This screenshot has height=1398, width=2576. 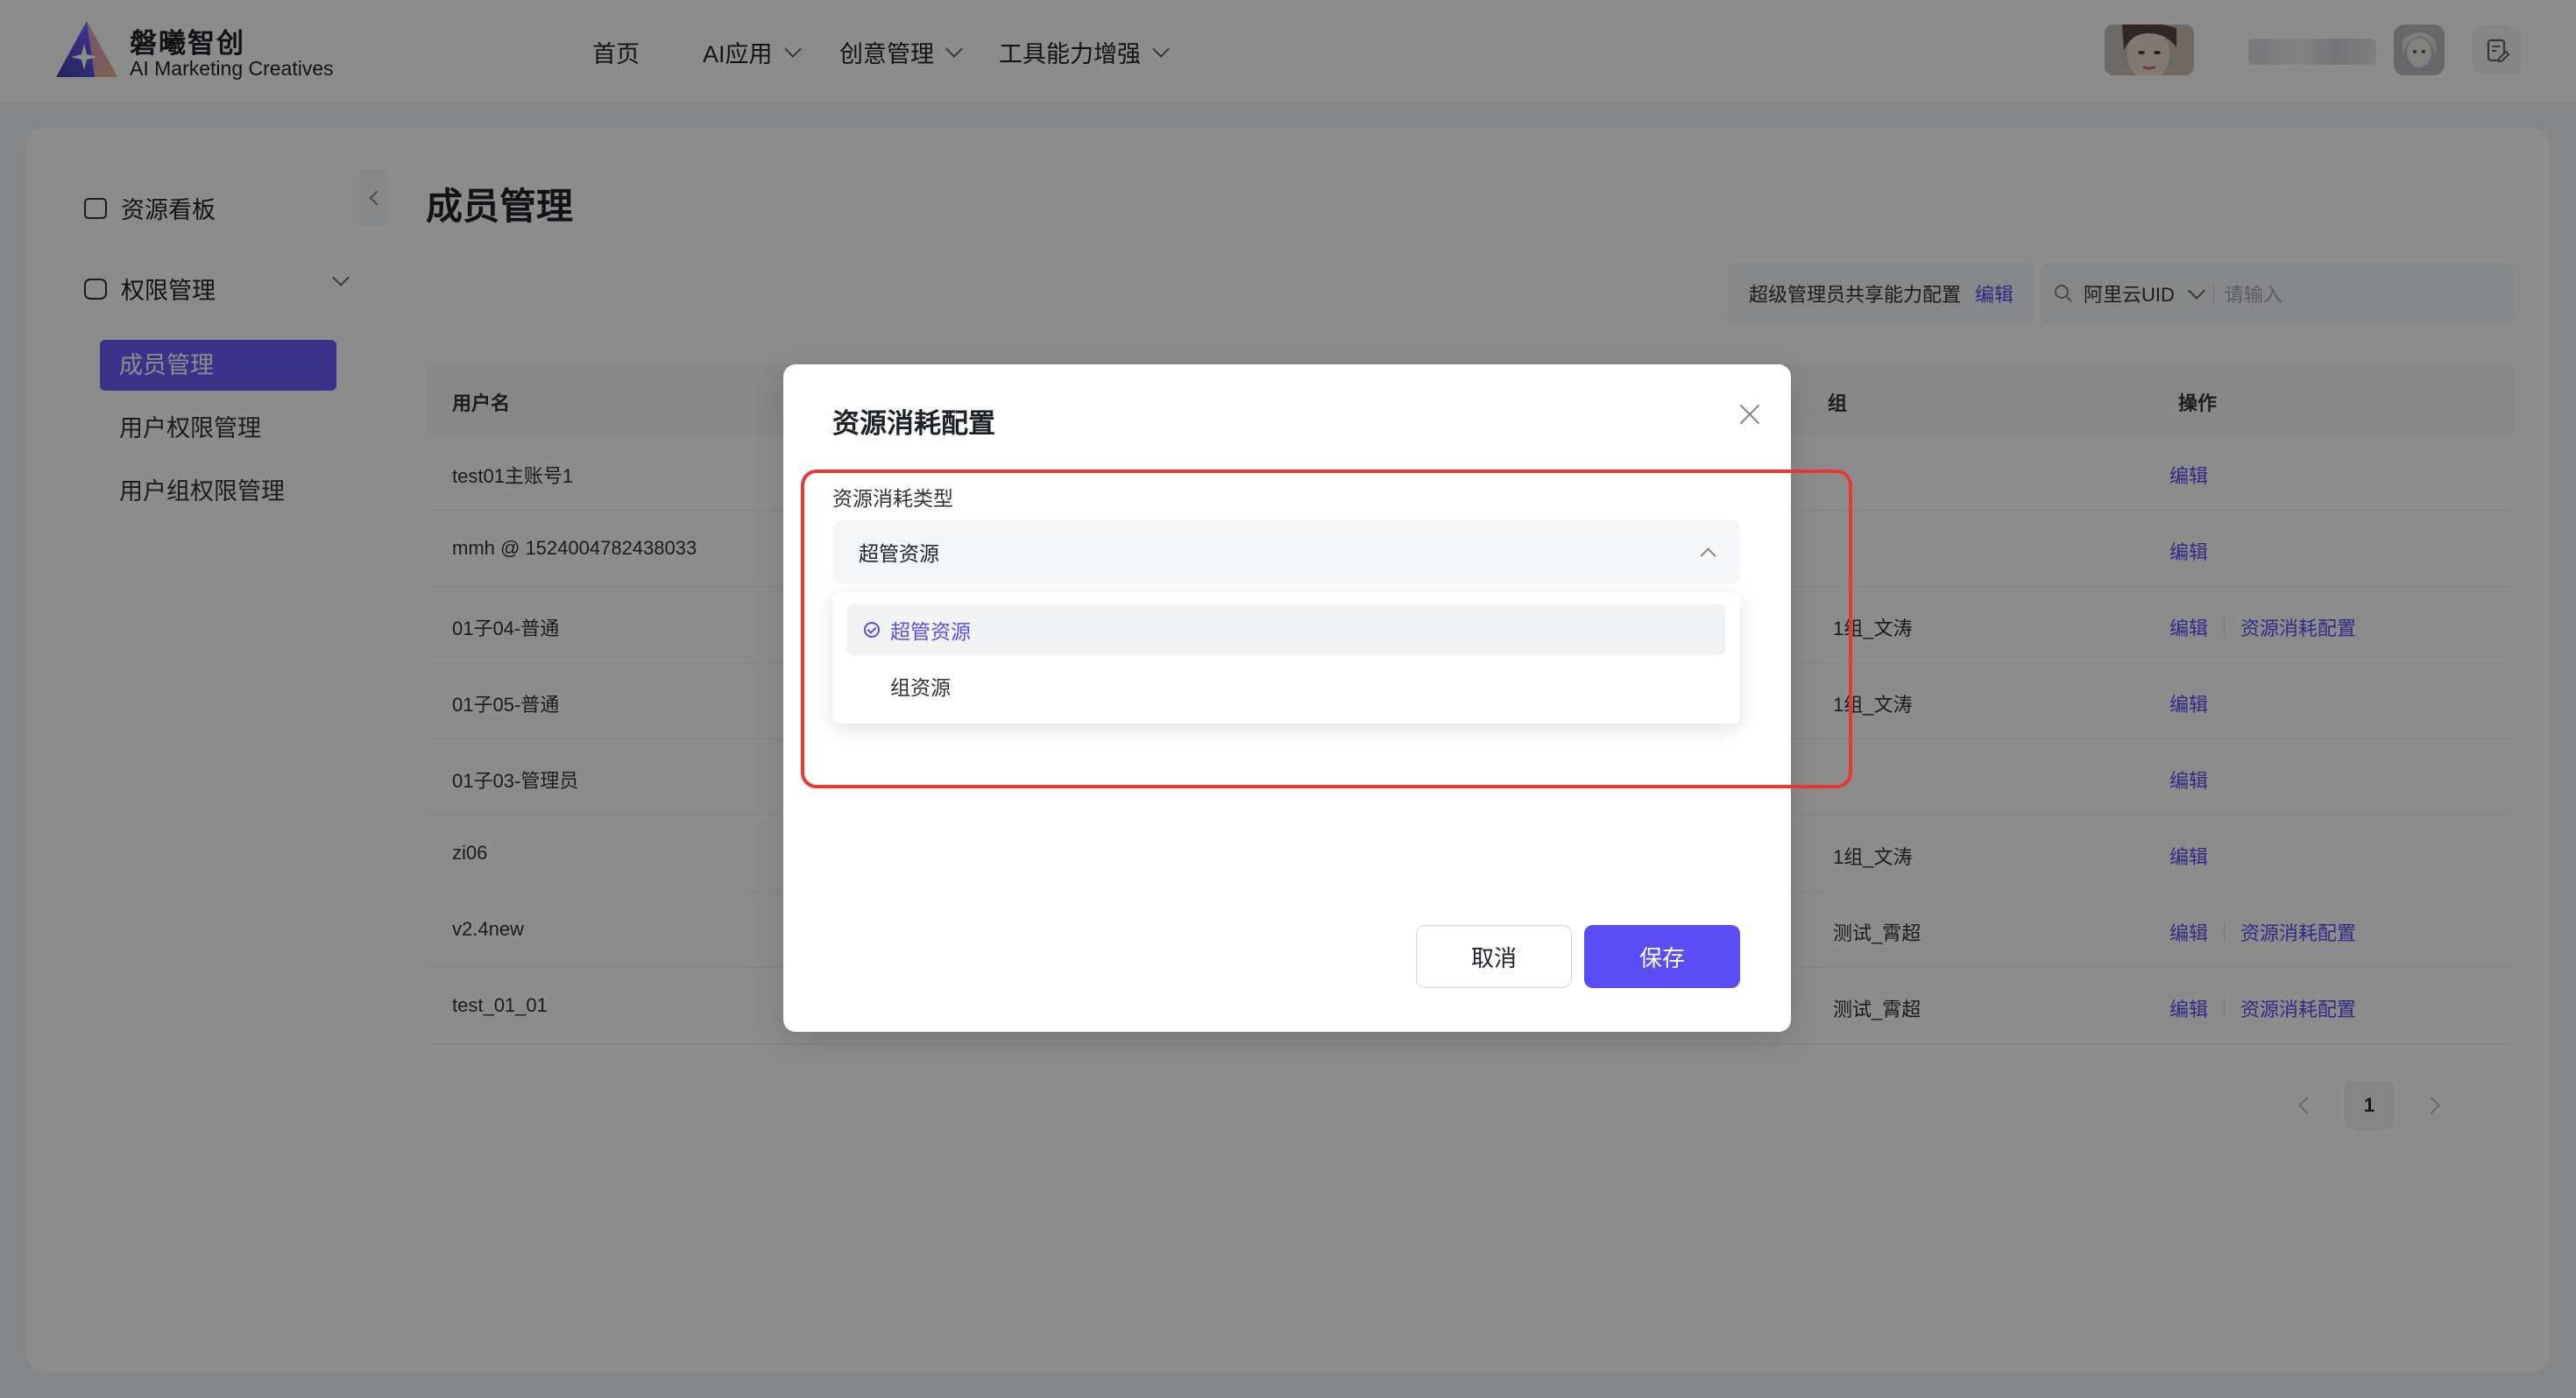 I want to click on cancel-button: 取消, so click(x=1494, y=956).